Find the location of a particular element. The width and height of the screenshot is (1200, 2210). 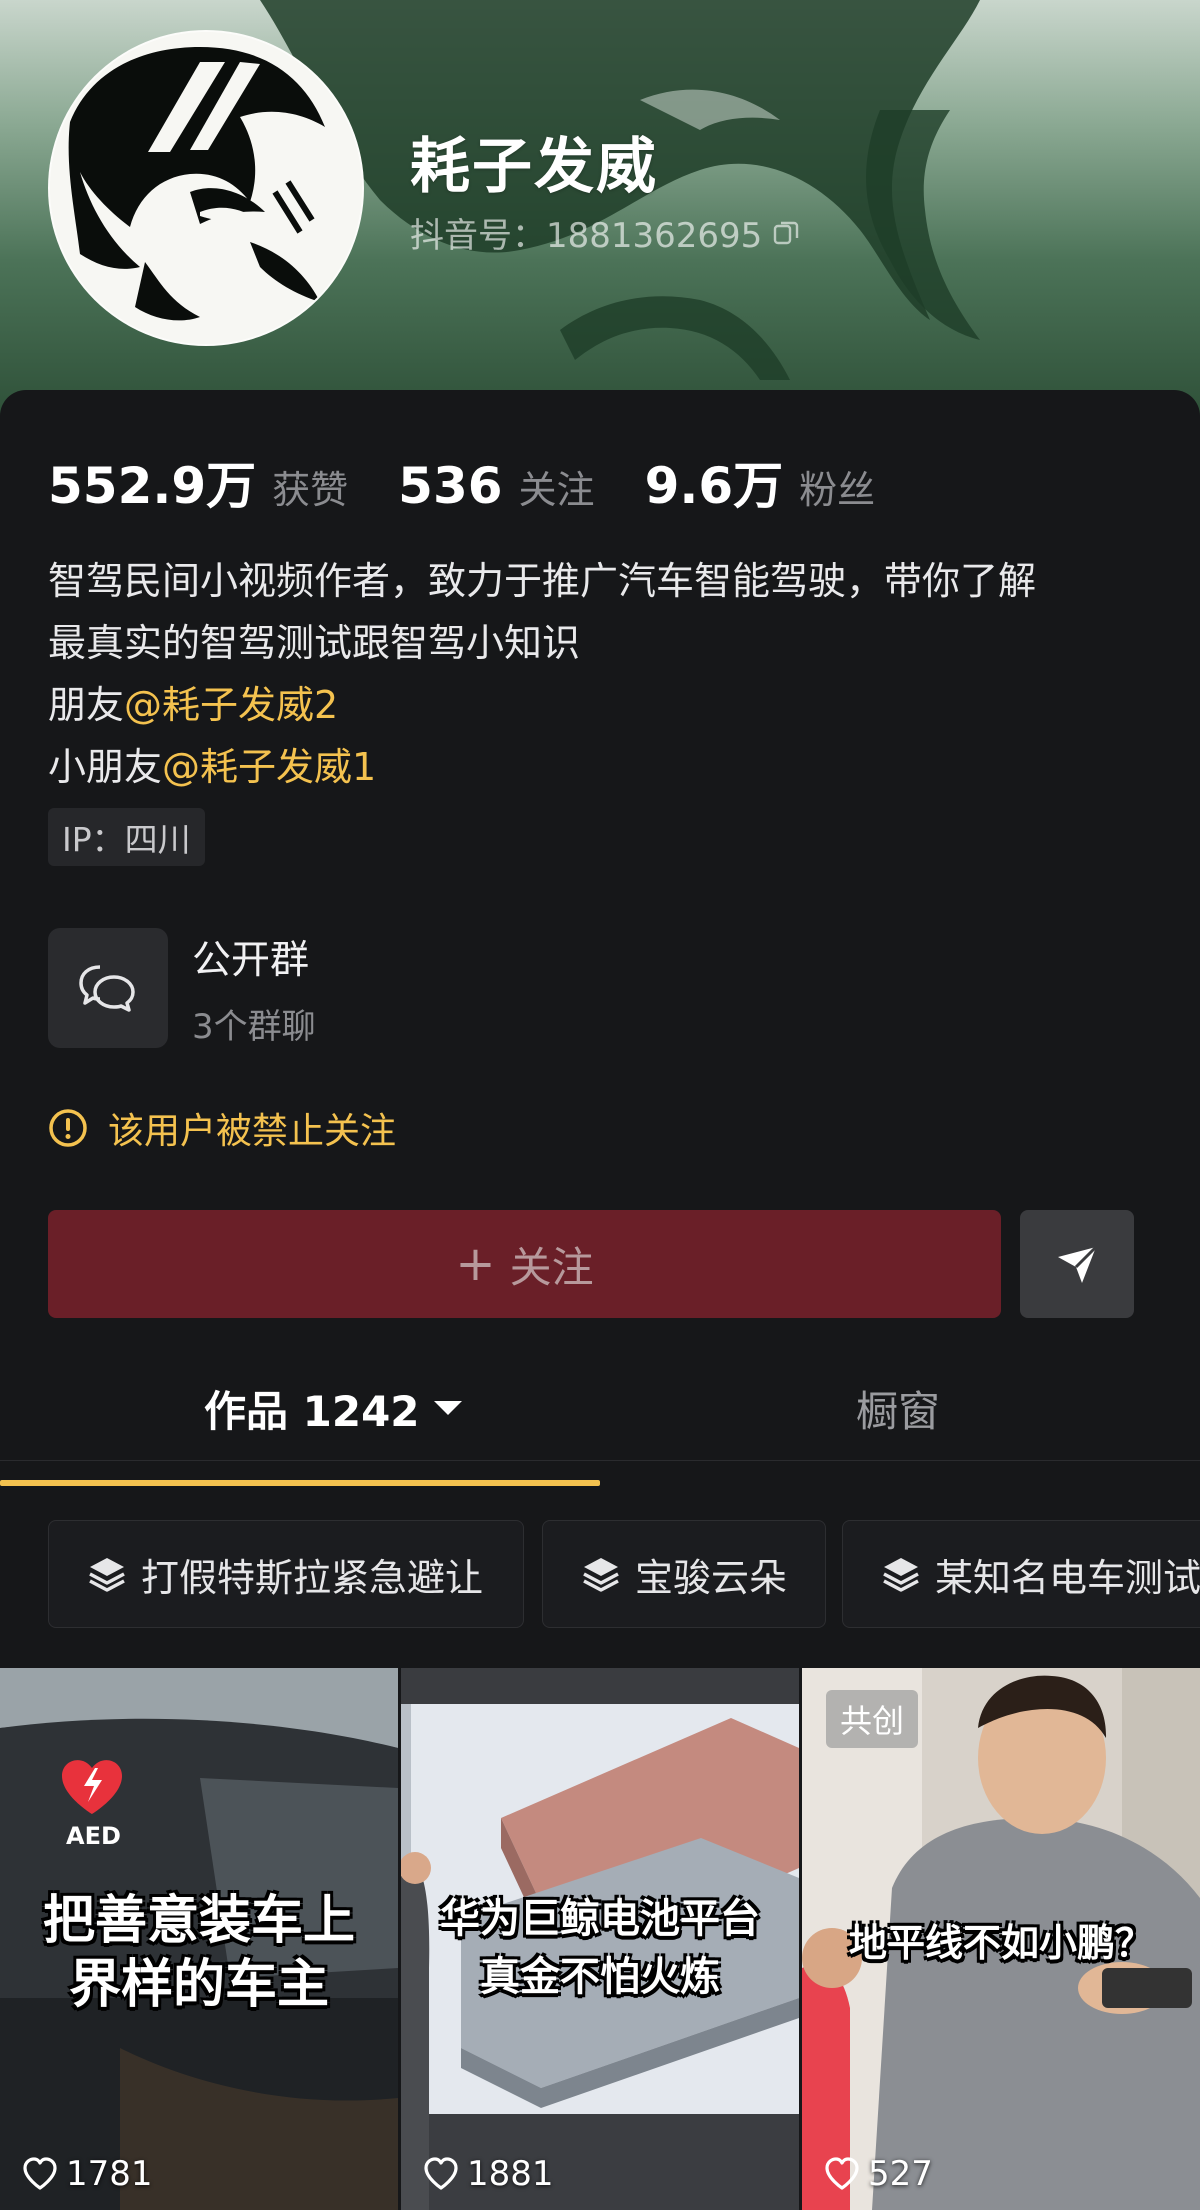

content-tabs: 作品 1242 橱窗 is located at coordinates (600, 1408).